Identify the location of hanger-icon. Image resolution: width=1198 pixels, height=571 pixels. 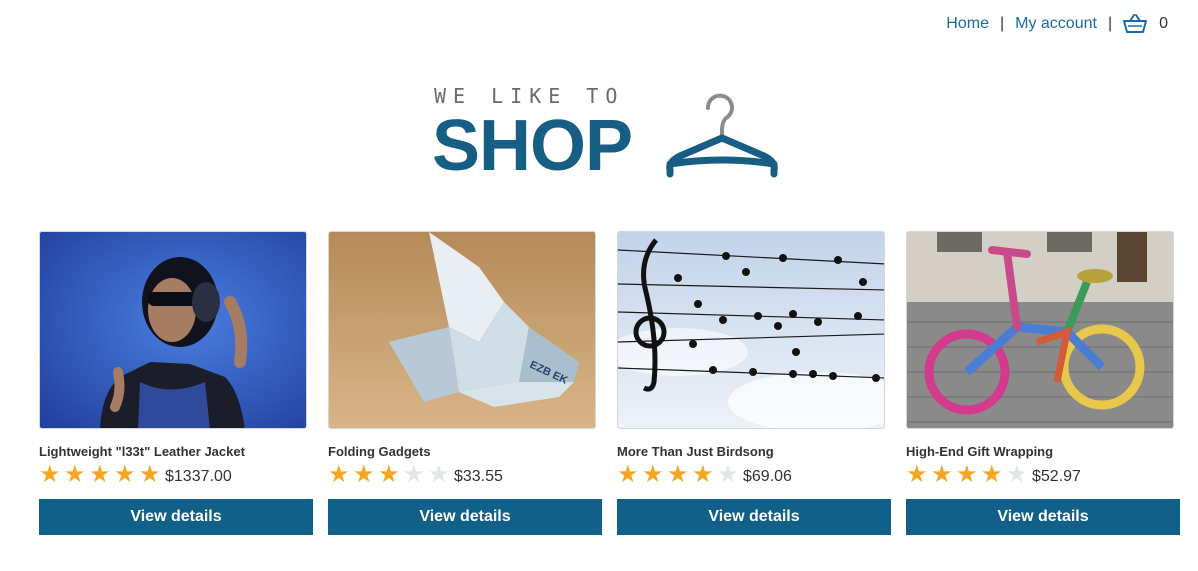
(726, 136).